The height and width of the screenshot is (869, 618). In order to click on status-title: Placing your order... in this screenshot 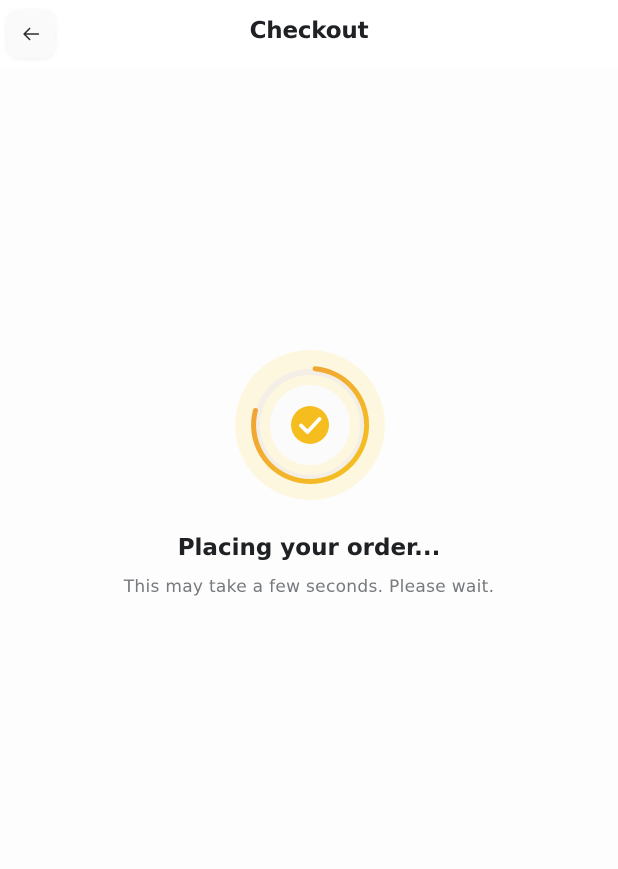, I will do `click(309, 548)`.